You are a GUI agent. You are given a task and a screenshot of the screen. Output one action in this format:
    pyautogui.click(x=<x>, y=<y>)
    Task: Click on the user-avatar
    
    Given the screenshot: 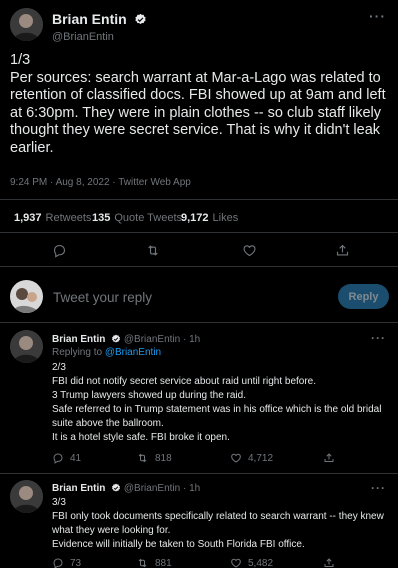 What is the action you would take?
    pyautogui.click(x=26, y=296)
    